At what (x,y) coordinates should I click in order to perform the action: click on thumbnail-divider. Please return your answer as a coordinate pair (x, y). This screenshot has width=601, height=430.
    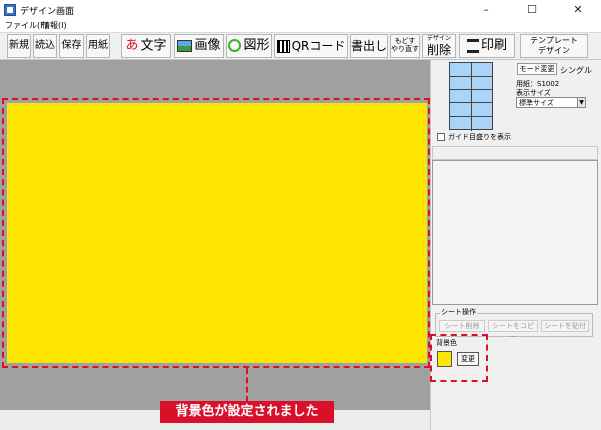
    Looking at the image, I should click on (471, 97).